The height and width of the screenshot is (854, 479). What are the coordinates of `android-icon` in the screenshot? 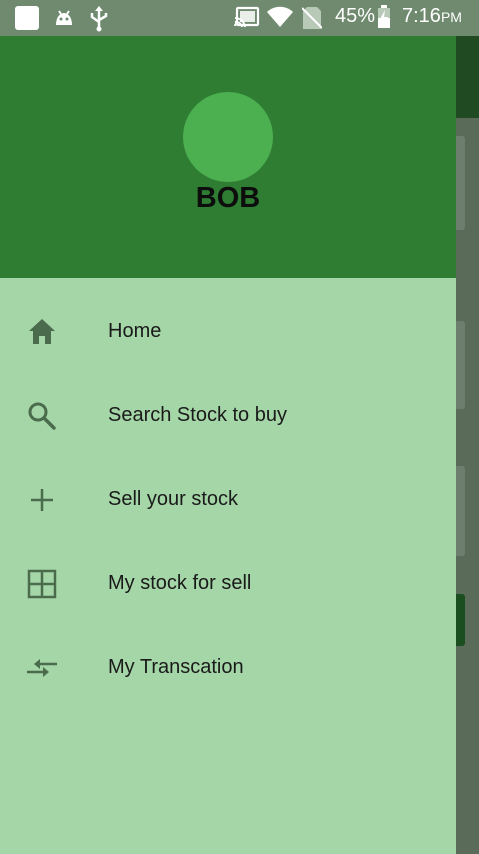 It's located at (64, 20).